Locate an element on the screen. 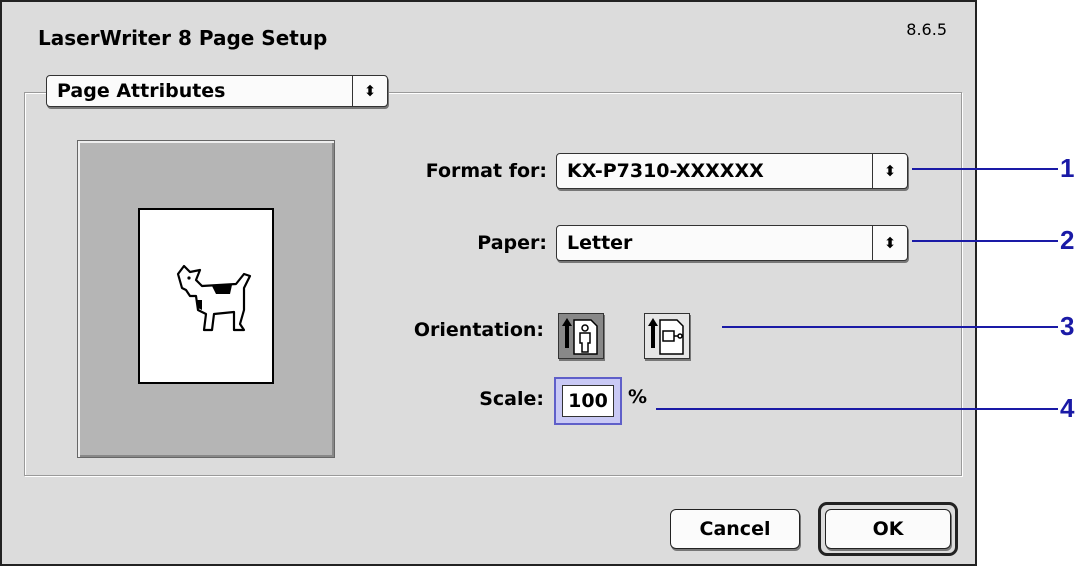  cancel-button: Cancel is located at coordinates (735, 529).